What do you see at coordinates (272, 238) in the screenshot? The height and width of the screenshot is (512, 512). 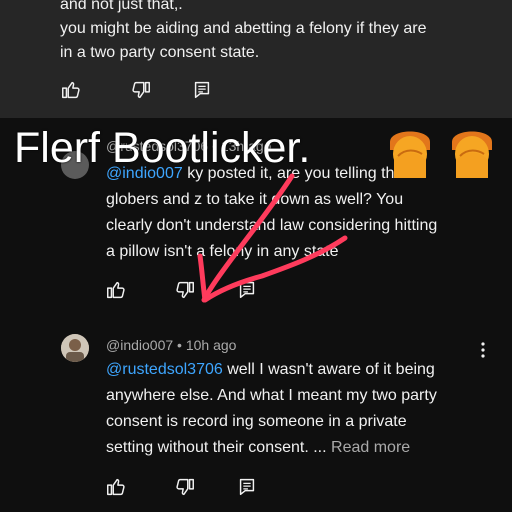 I see `hand-drawn-arrow` at bounding box center [272, 238].